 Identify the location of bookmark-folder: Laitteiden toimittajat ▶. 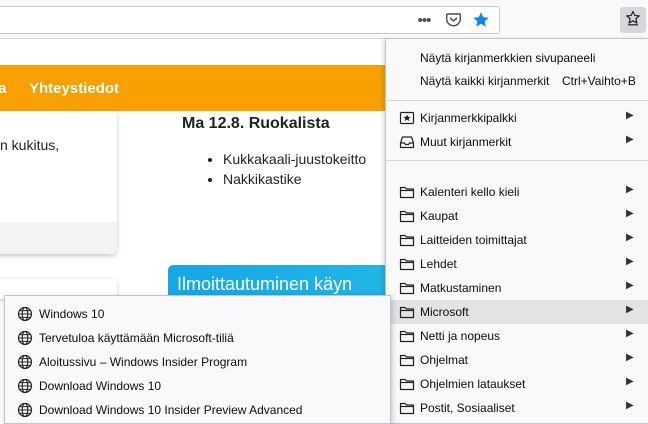
(517, 240).